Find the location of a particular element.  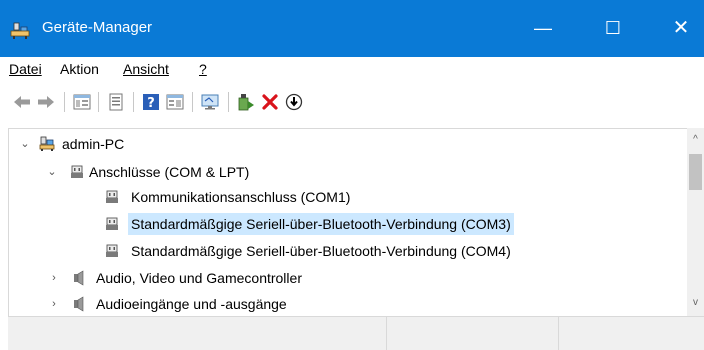

back-arrow-icon is located at coordinates (22, 102).